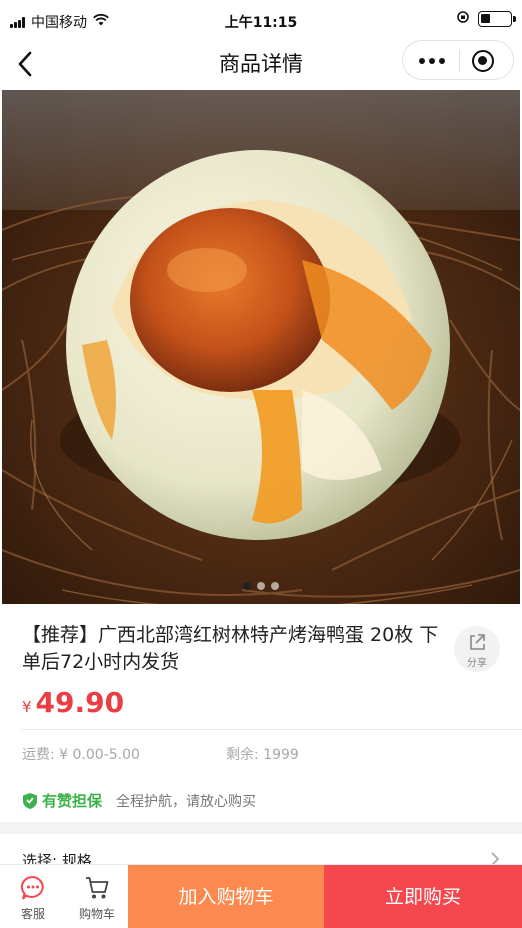 The height and width of the screenshot is (928, 522). Describe the element at coordinates (261, 64) in the screenshot. I see `navigation-bar: 商品详情` at that location.